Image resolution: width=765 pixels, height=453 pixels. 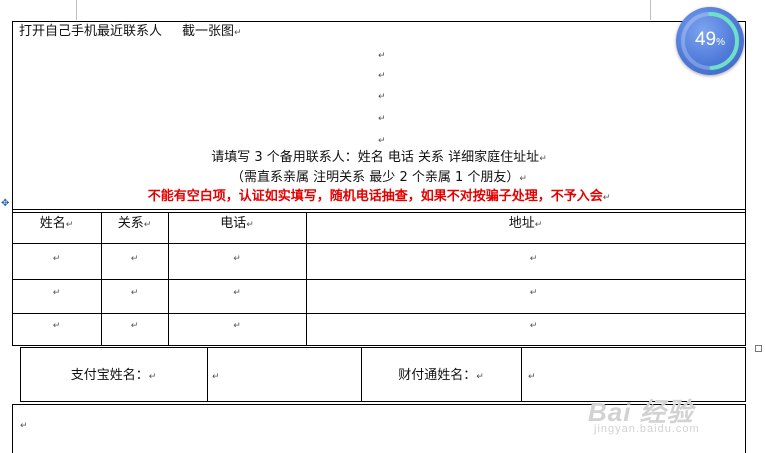 I want to click on warning-text: 不能有空白项，认证如实填写，随机电话抽查，如果不对按骗子处理，不予入会, so click(x=375, y=196).